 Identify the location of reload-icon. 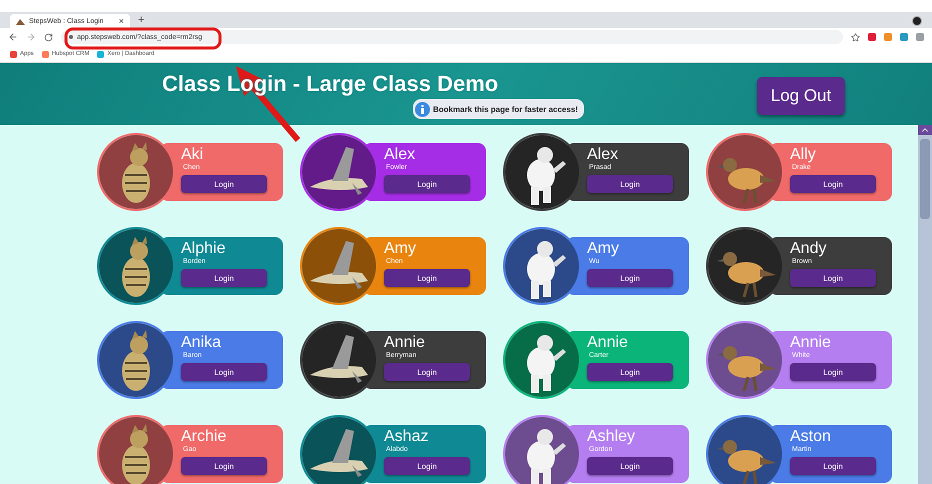
(48, 37).